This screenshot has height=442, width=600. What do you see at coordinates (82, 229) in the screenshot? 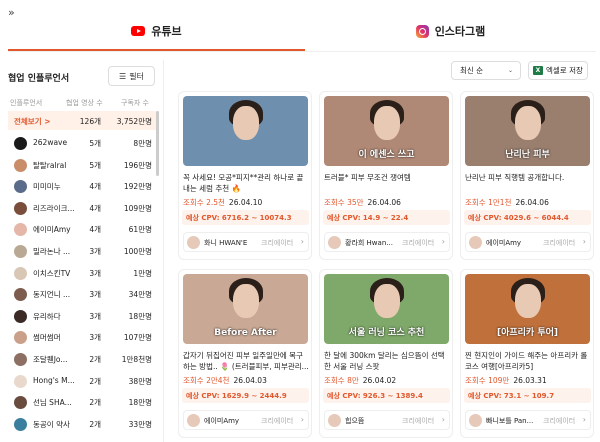
I see `influencer-row: 에이미Amy 4개 61만명` at bounding box center [82, 229].